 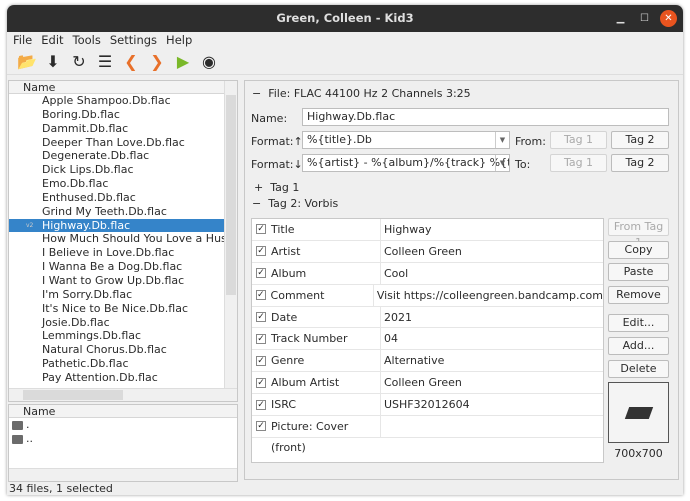 I want to click on filename-input: Highway.Db.flac, so click(x=485, y=117).